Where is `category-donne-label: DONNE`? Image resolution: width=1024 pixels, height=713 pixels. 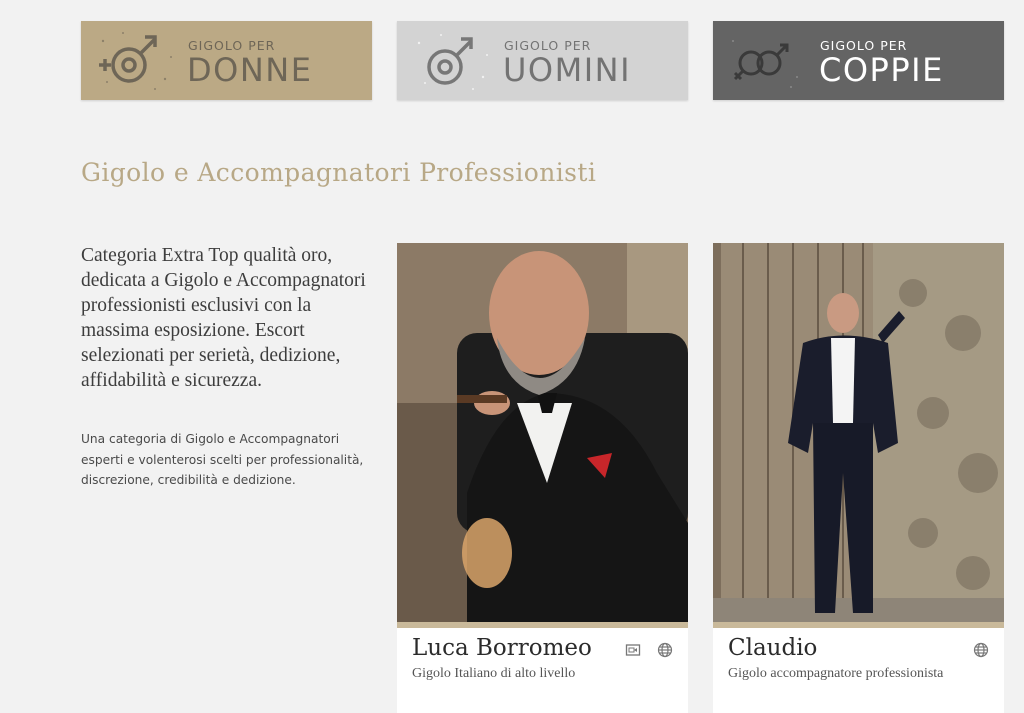 category-donne-label: DONNE is located at coordinates (250, 70).